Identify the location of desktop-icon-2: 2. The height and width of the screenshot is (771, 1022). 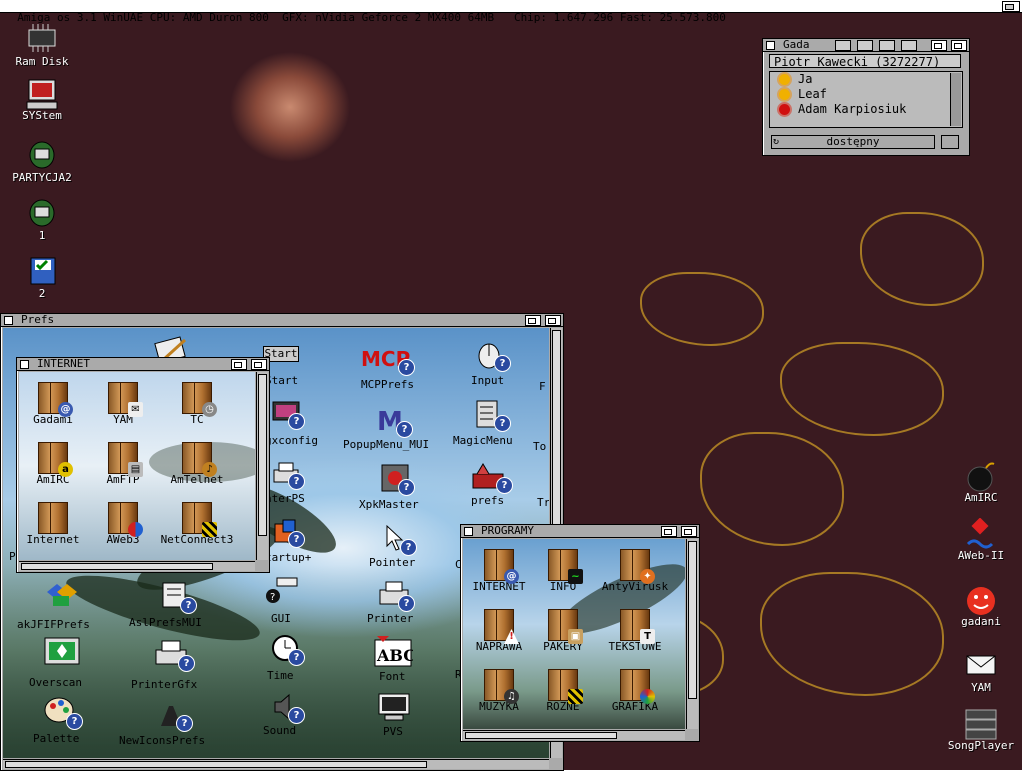
(43, 278).